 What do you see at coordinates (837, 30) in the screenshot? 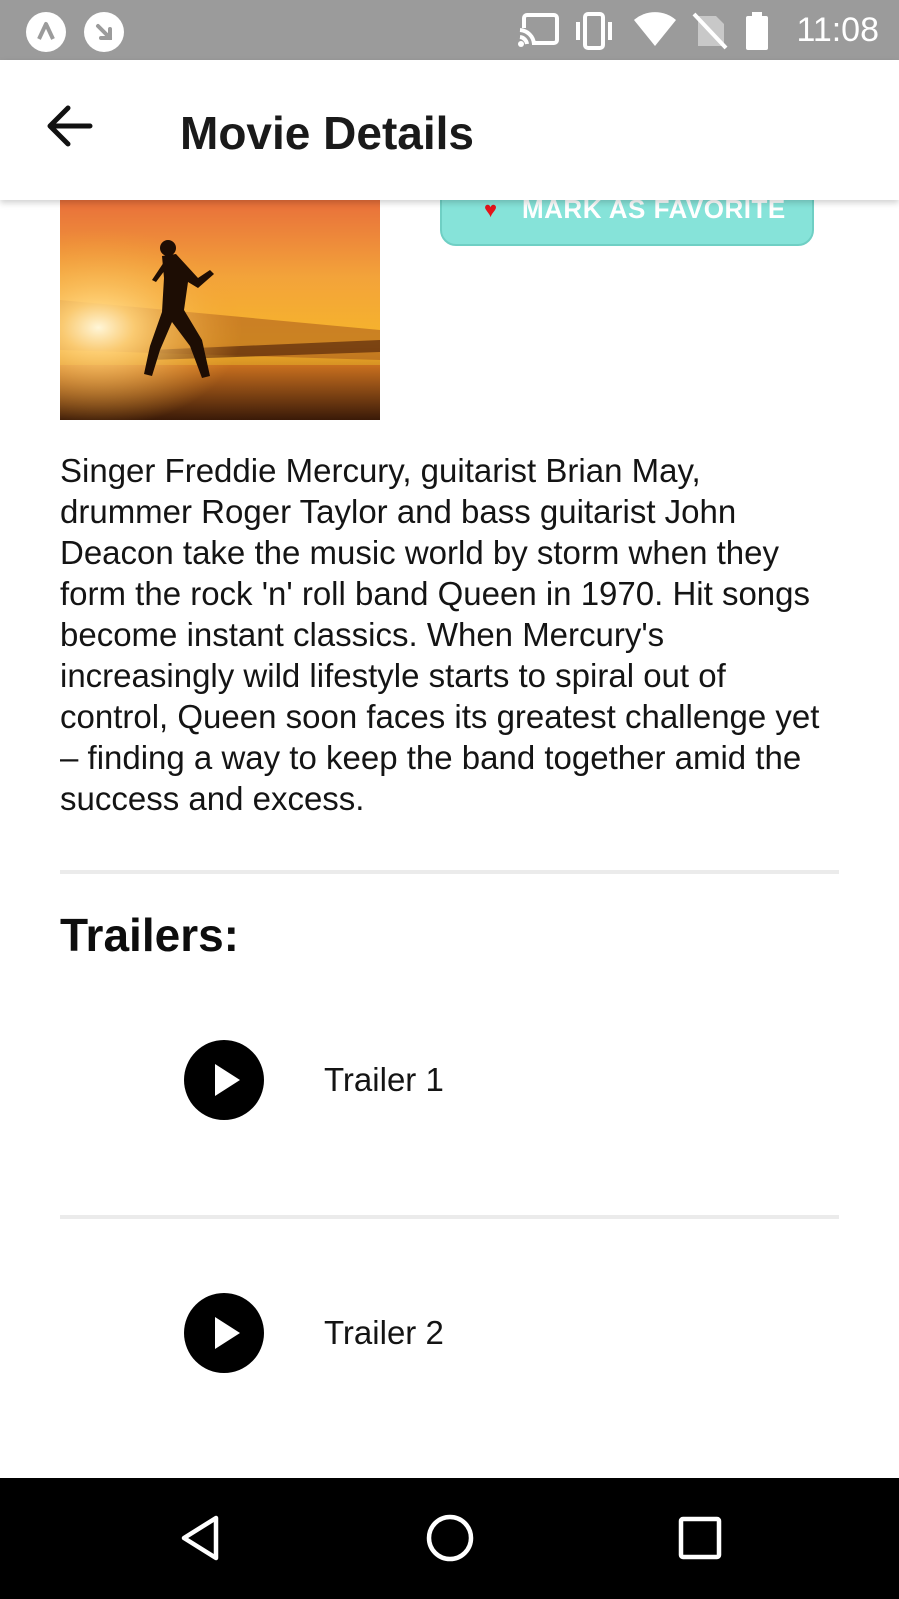
I see `status-time: 11:08` at bounding box center [837, 30].